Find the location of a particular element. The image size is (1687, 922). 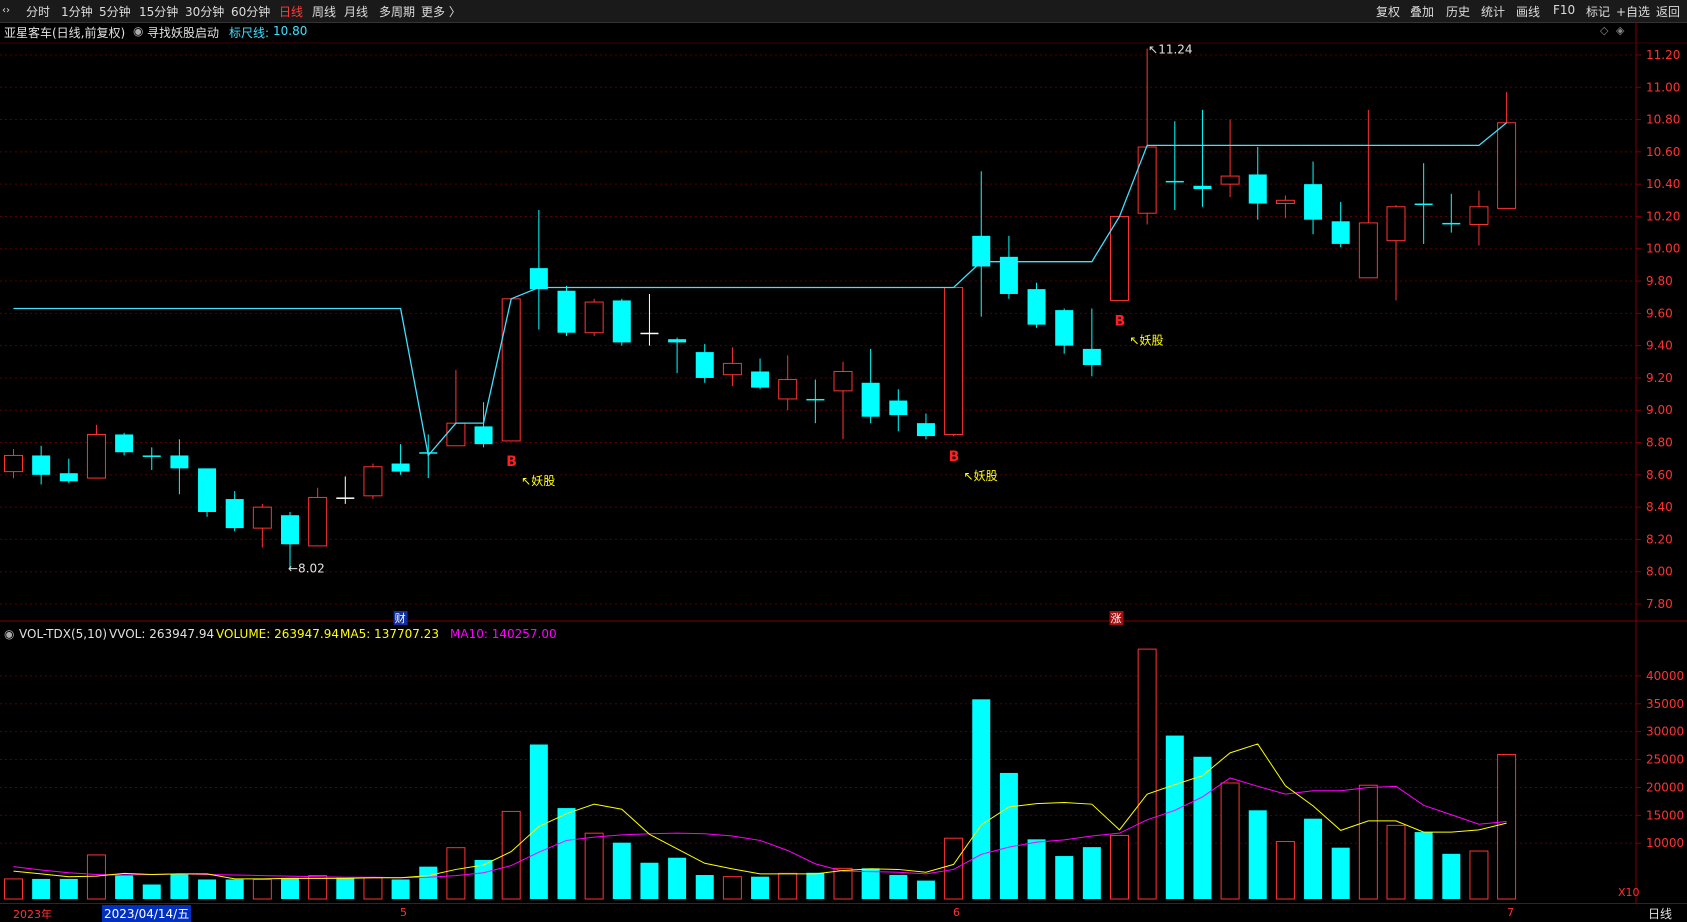

price-axis-label: 10.00 is located at coordinates (1663, 249).